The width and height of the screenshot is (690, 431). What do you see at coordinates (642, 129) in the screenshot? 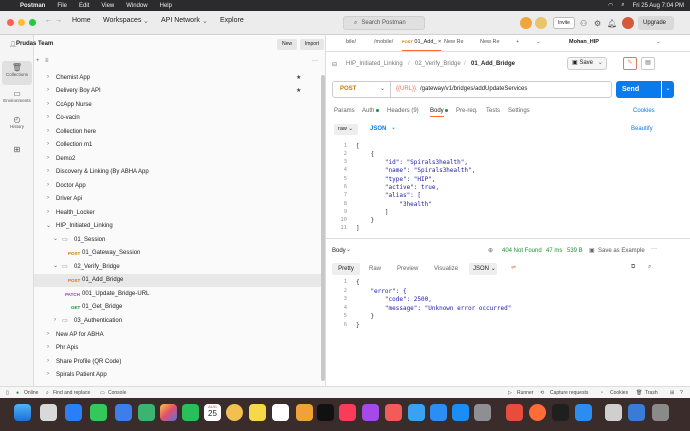
I see `beautify-link: Beautify` at bounding box center [642, 129].